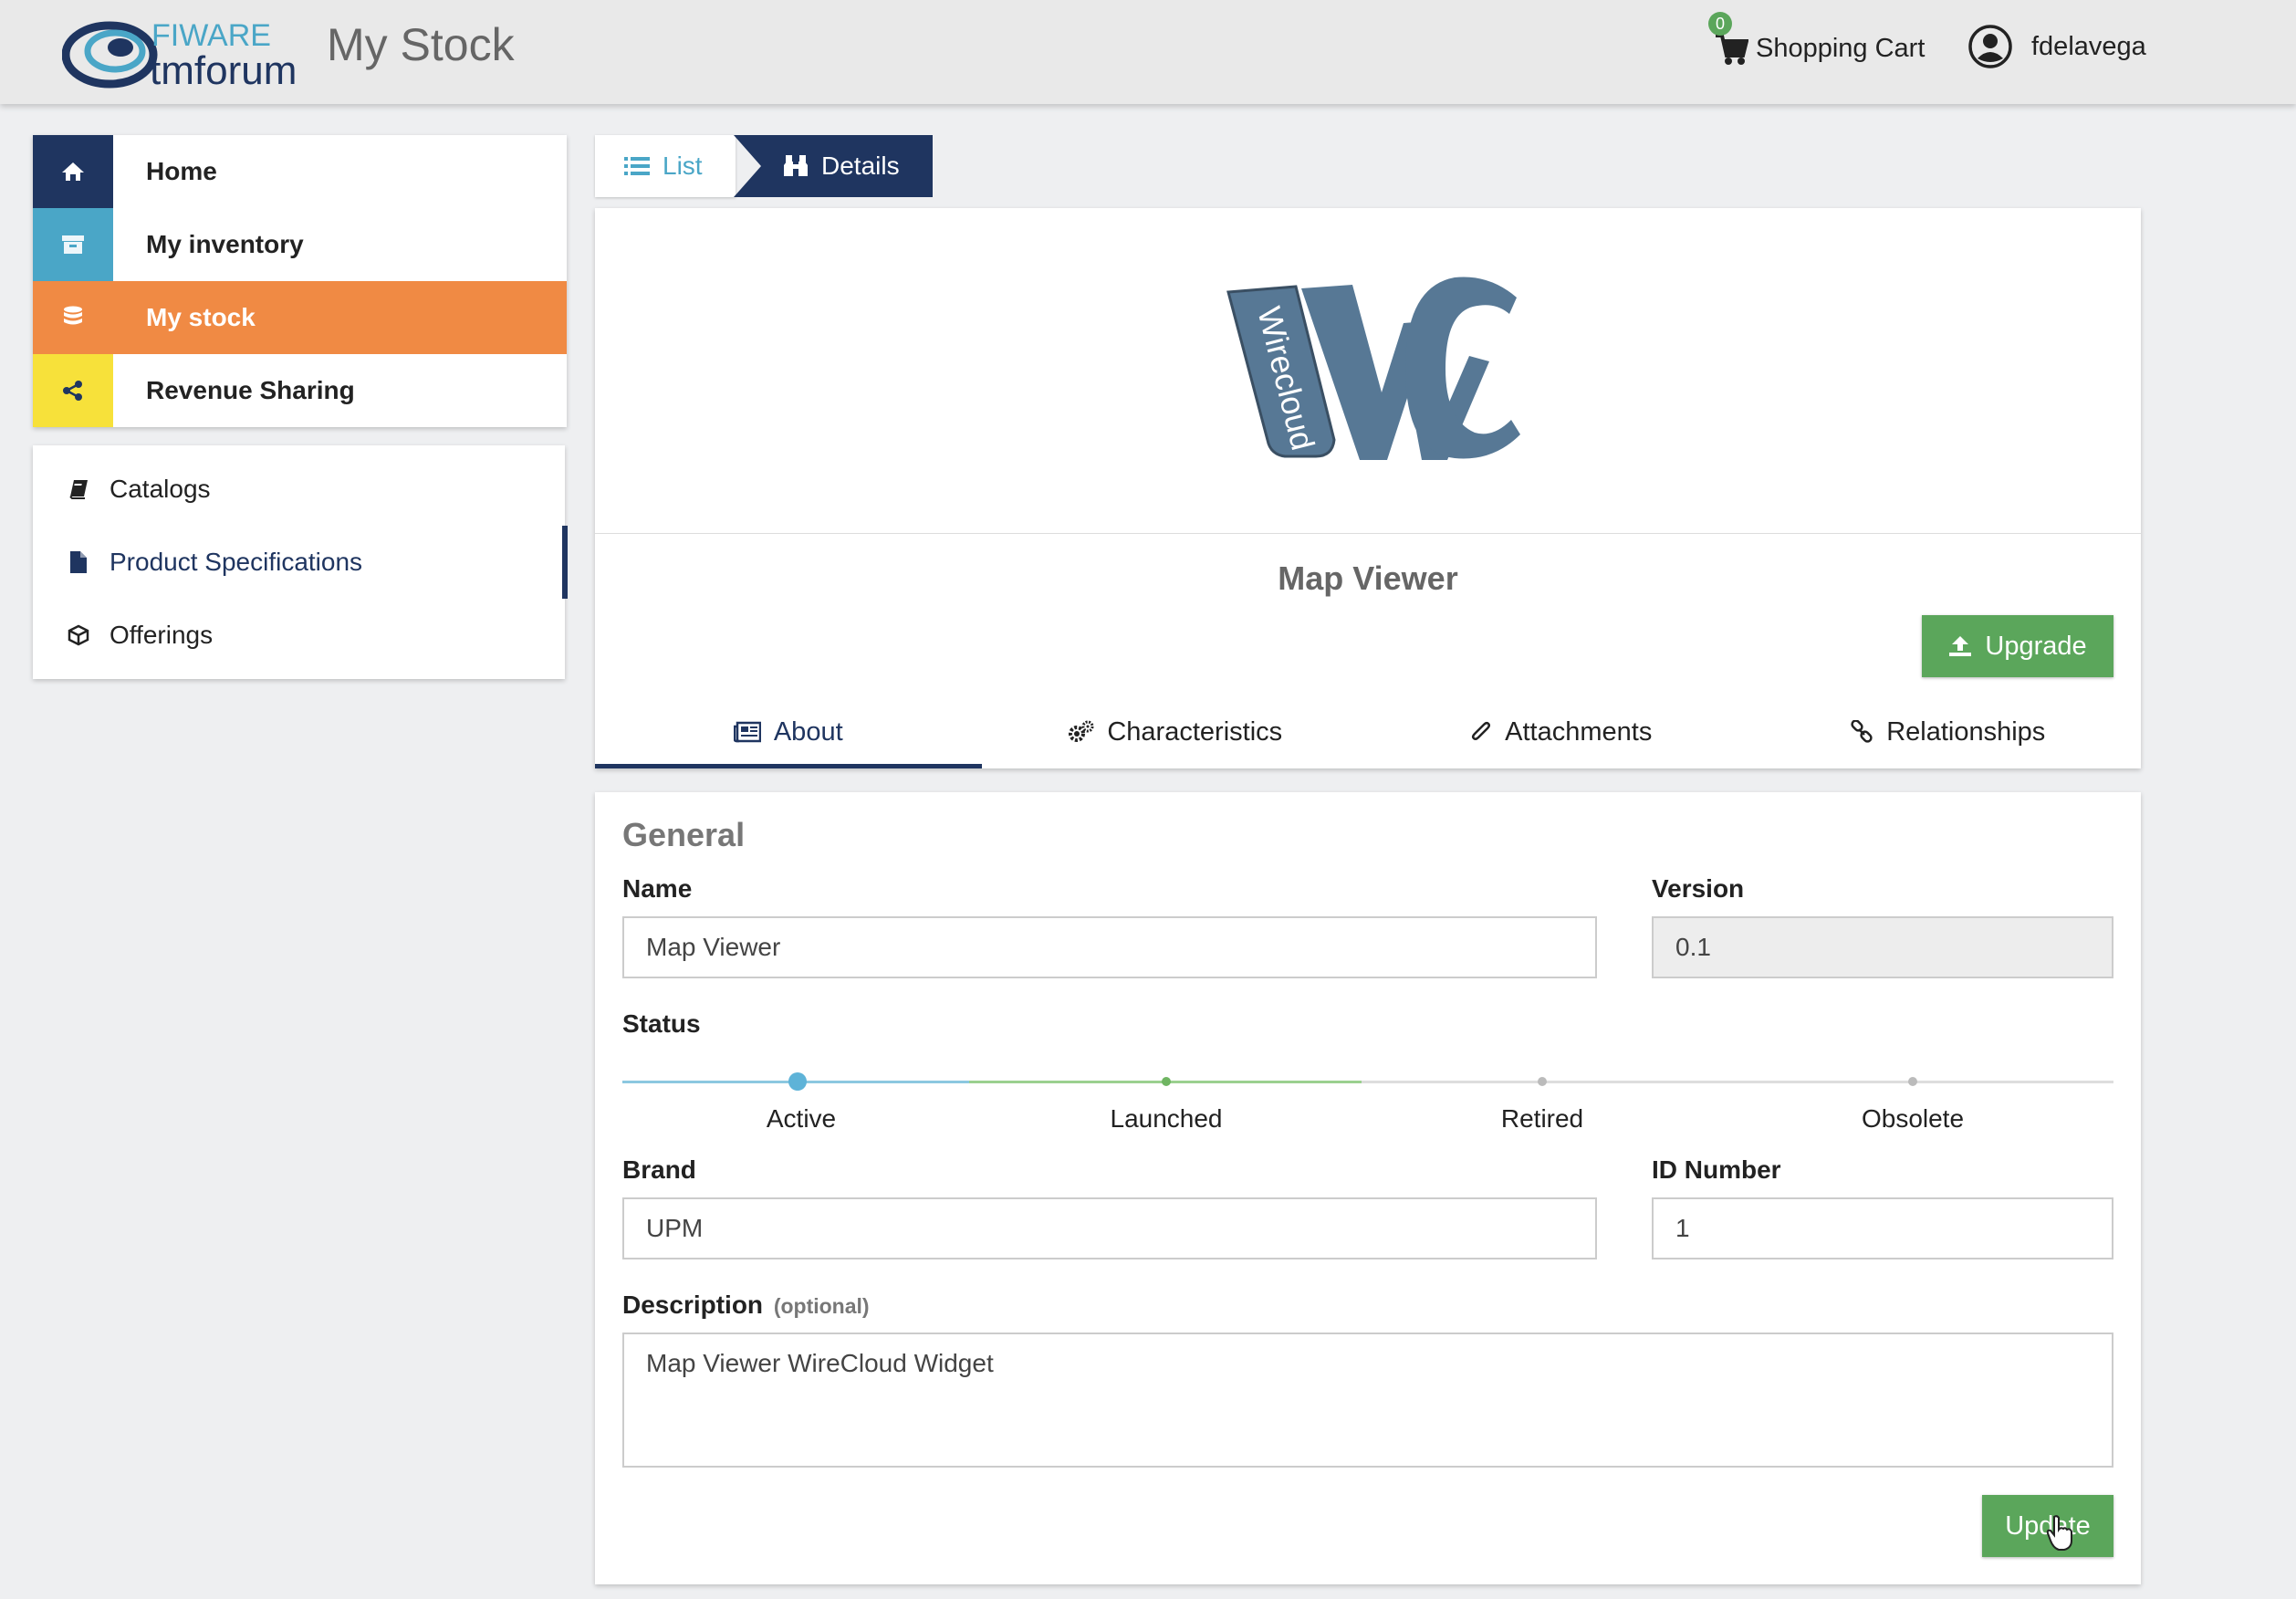 The width and height of the screenshot is (2296, 1599). I want to click on product-image-area: Wirecloud, so click(1368, 371).